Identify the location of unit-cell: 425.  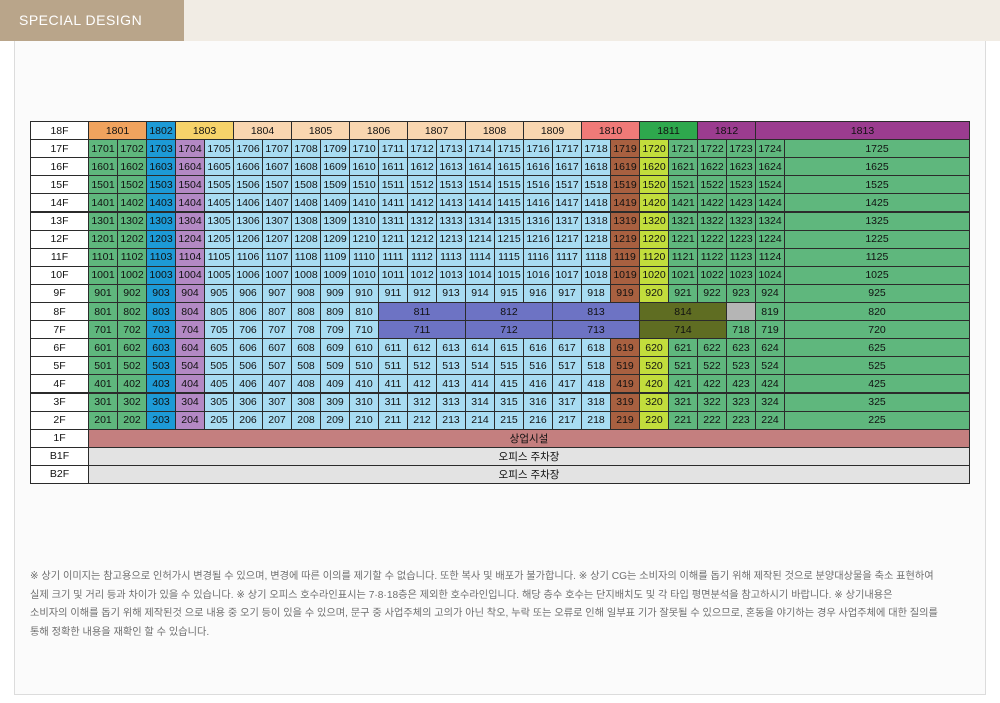
(877, 384).